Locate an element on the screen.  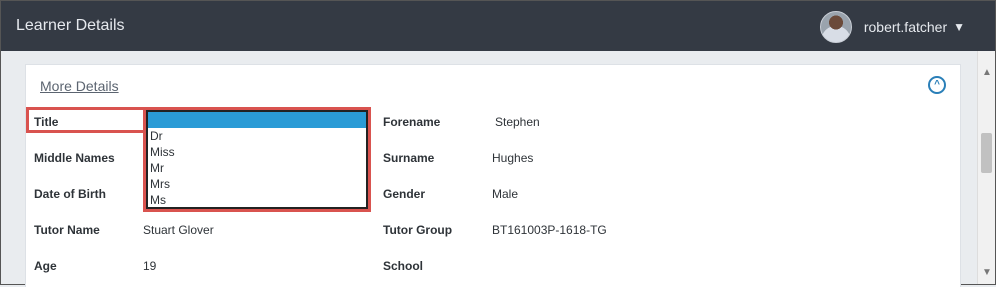
username: robert.fatcher is located at coordinates (905, 27).